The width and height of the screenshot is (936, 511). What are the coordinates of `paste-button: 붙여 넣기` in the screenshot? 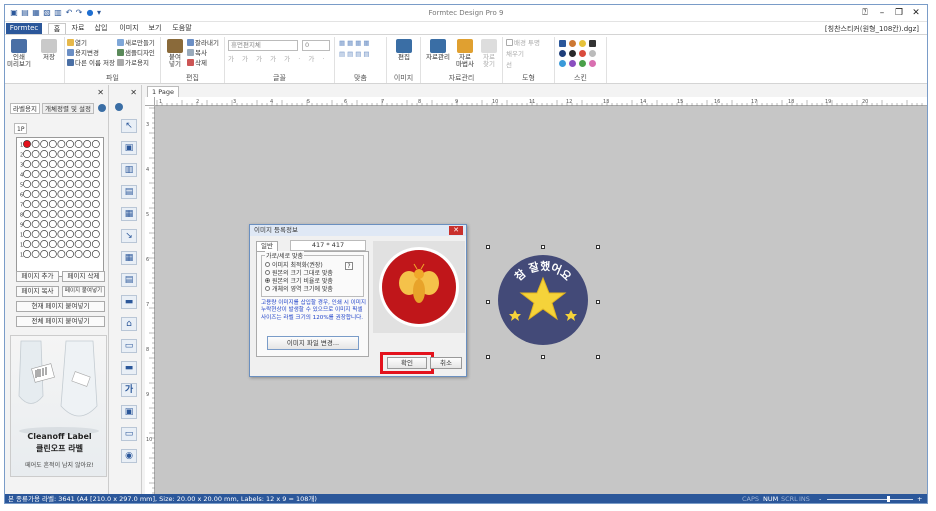 It's located at (175, 53).